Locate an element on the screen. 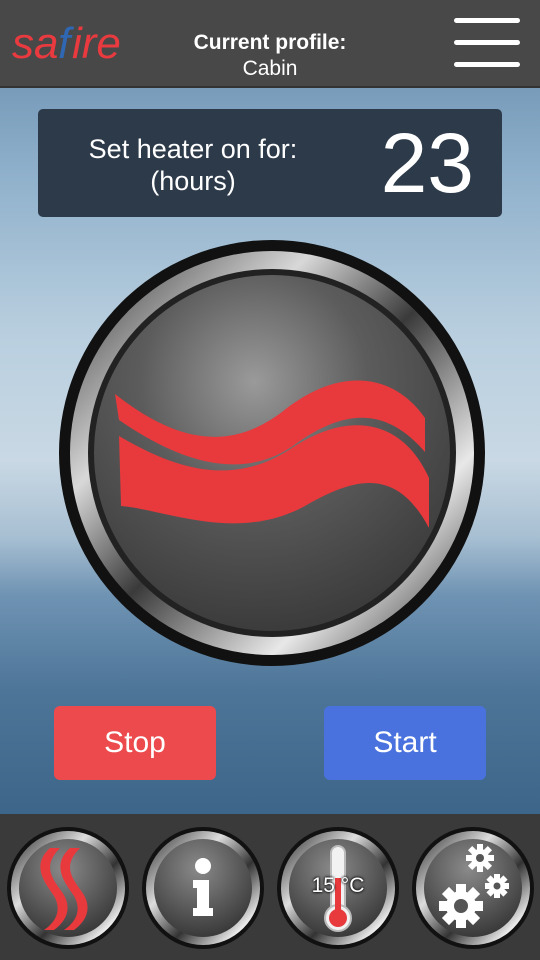  timer-label-line1: Set heater on for: is located at coordinates (193, 149).